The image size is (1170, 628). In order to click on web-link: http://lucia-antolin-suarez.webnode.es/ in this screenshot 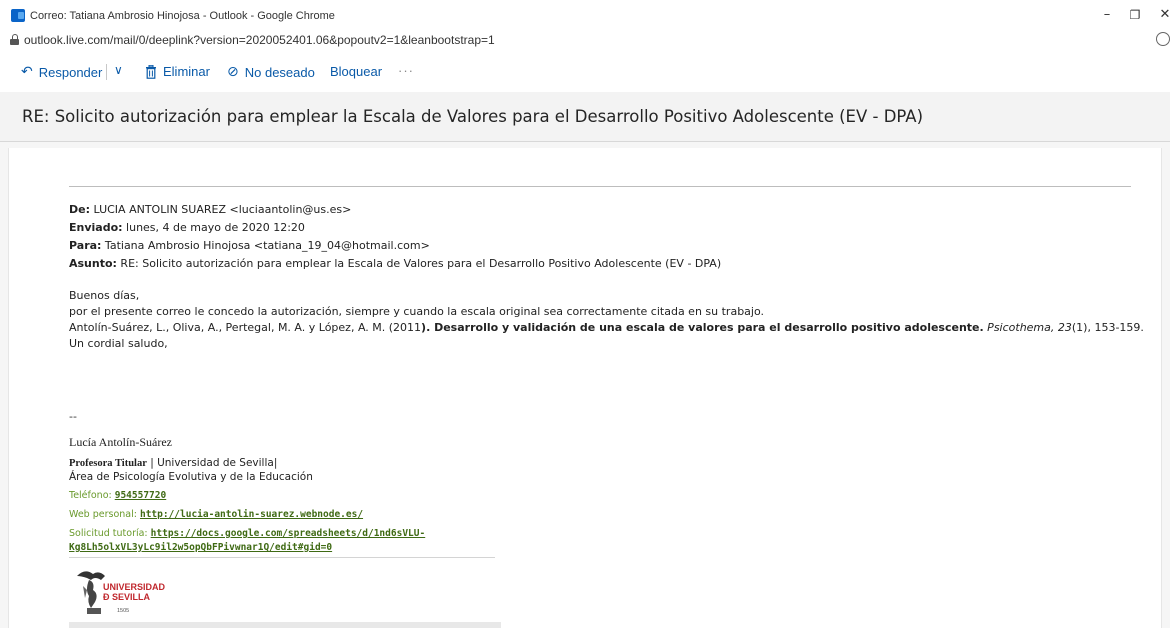, I will do `click(251, 514)`.